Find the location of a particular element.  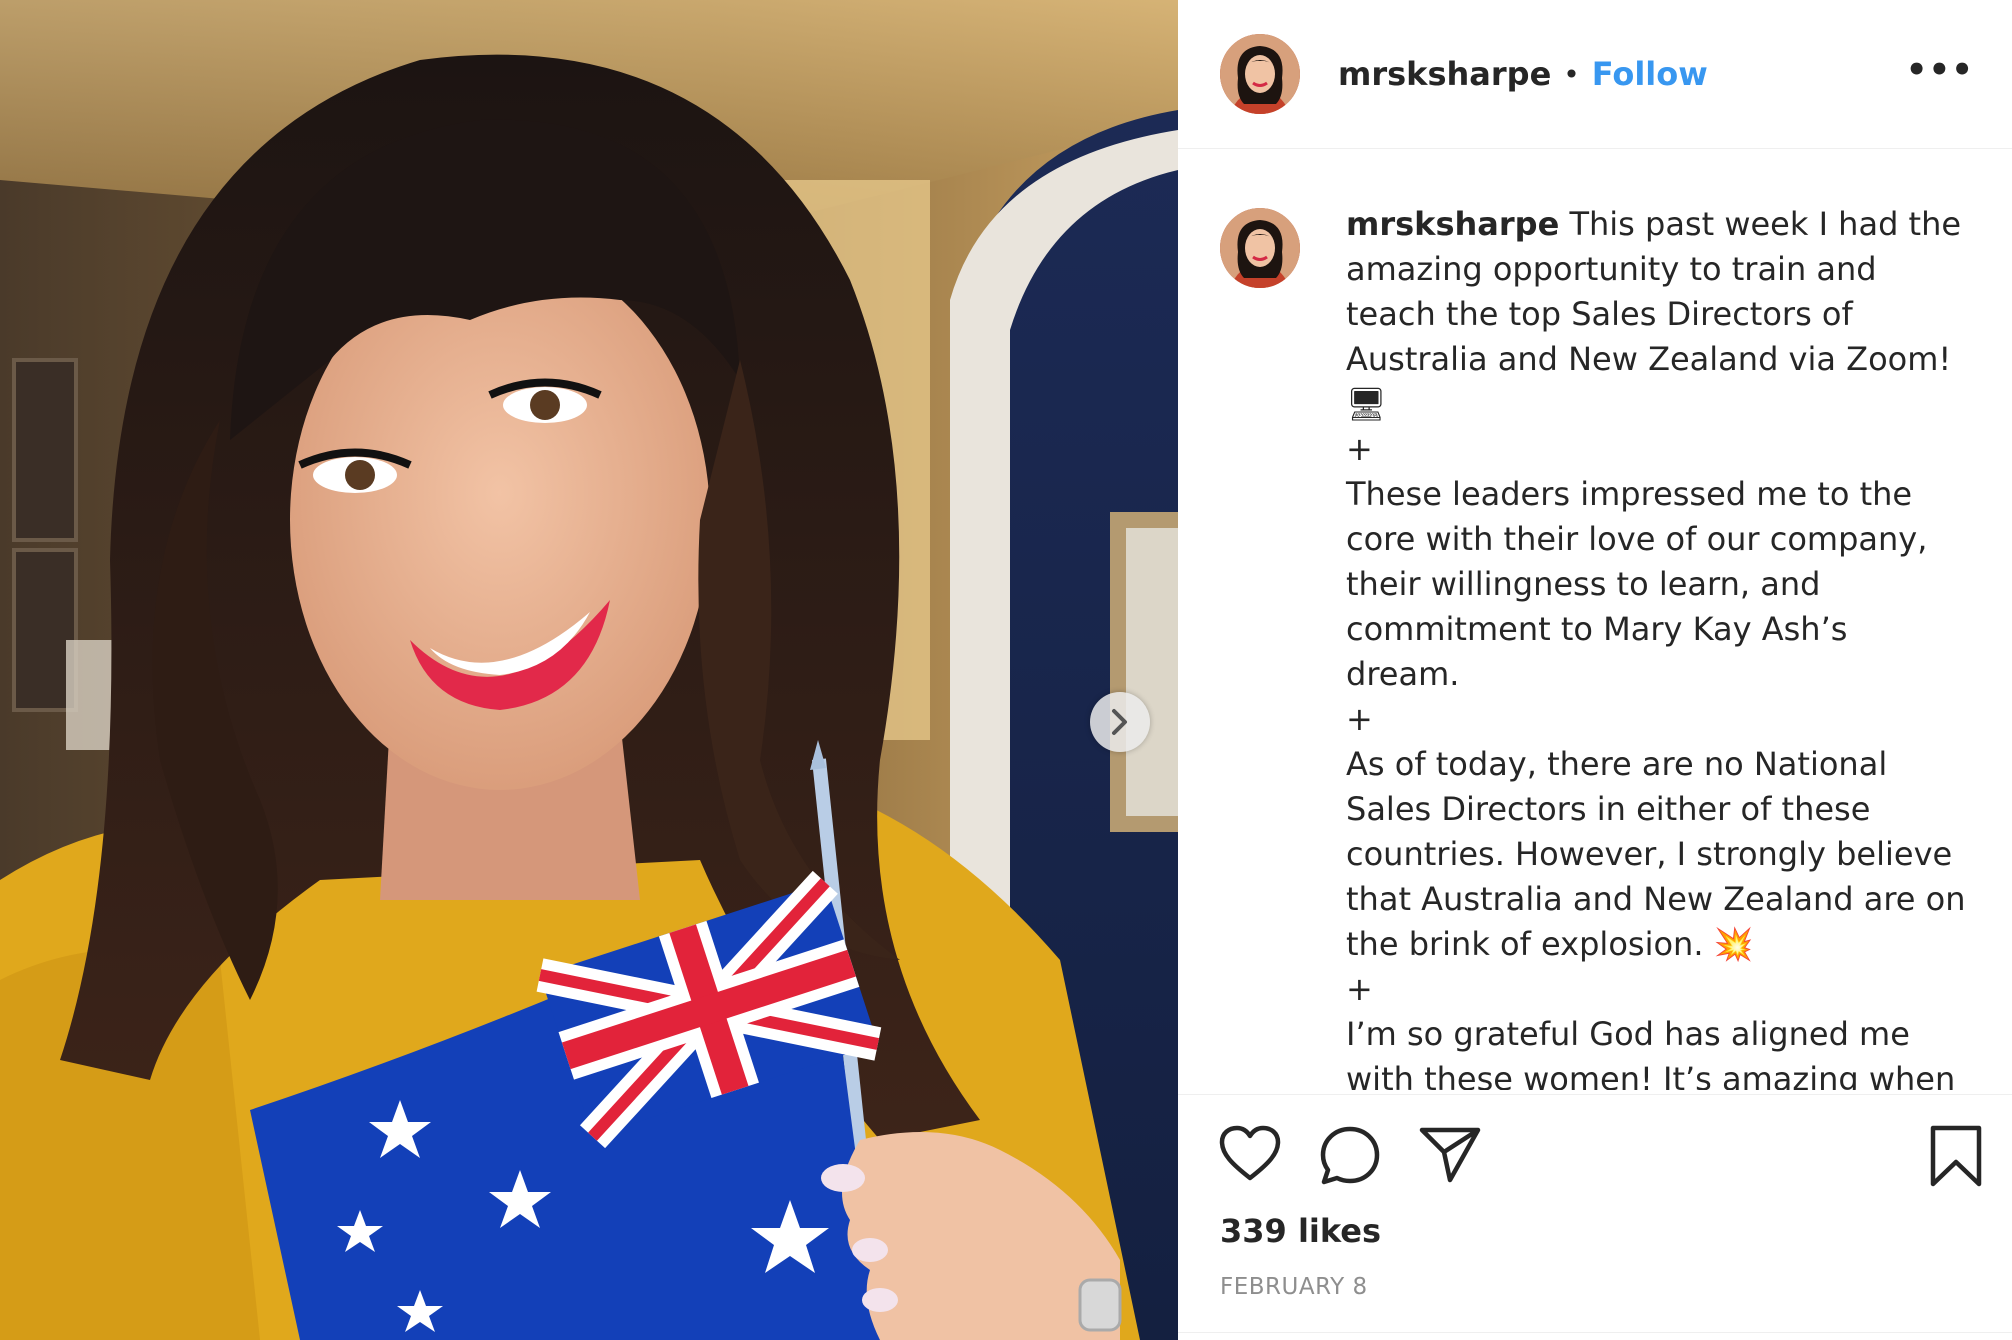

caption-avatar is located at coordinates (1260, 248).